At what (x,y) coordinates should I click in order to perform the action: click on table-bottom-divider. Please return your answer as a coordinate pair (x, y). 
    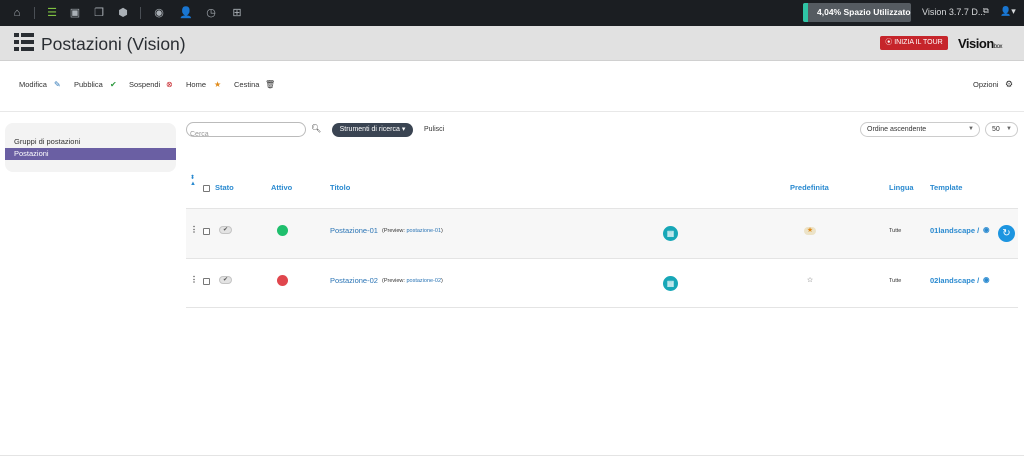
    Looking at the image, I should click on (602, 307).